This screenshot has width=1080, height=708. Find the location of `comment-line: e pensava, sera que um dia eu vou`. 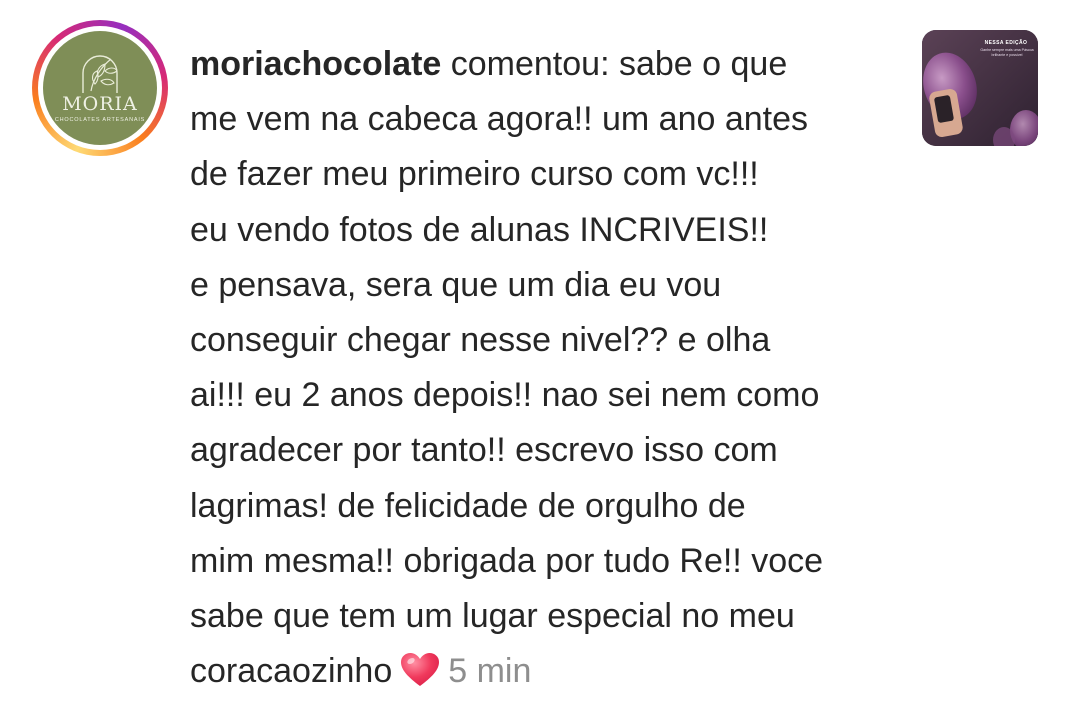

comment-line: e pensava, sera que um dia eu vou is located at coordinates (456, 284).